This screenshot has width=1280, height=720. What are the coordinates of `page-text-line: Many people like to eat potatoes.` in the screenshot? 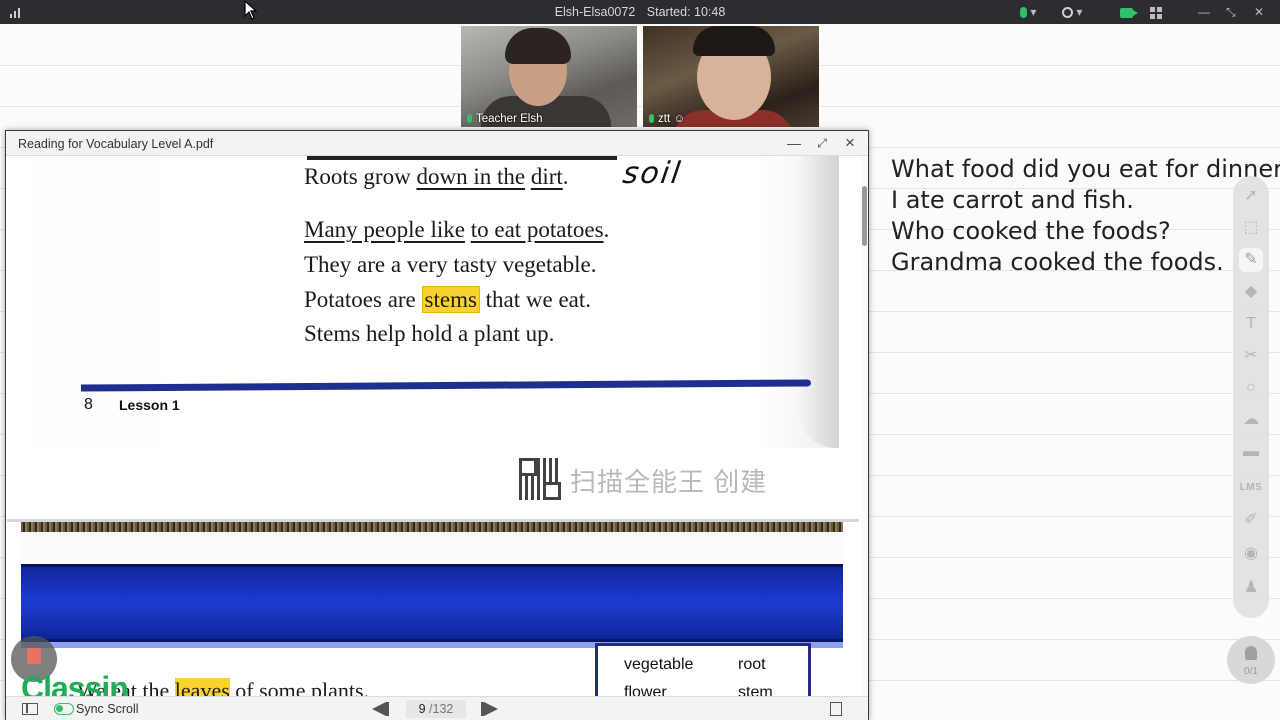 It's located at (457, 229).